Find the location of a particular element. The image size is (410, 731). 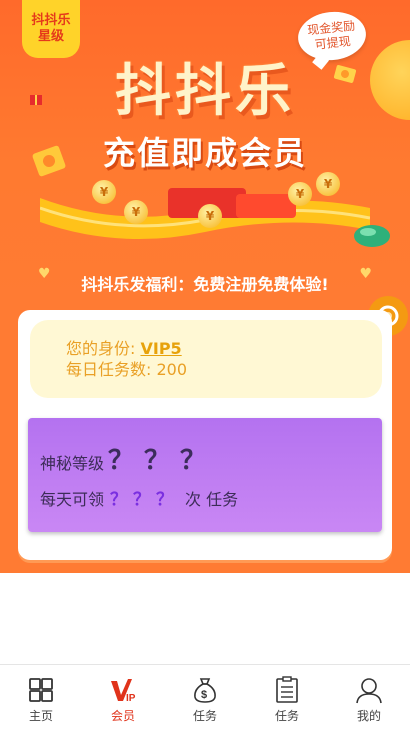

mystery-level-card: 神秘等级 ？？？ 每天可领 ？？？ 次 任务 is located at coordinates (205, 475).